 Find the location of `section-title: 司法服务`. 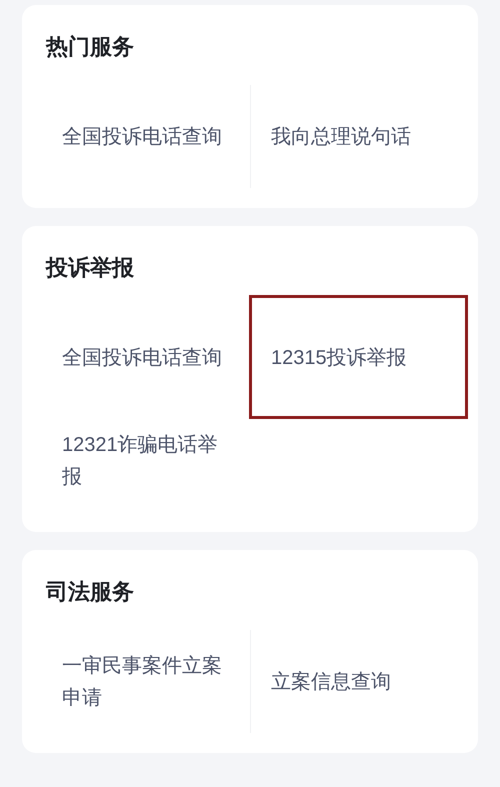

section-title: 司法服务 is located at coordinates (90, 592).